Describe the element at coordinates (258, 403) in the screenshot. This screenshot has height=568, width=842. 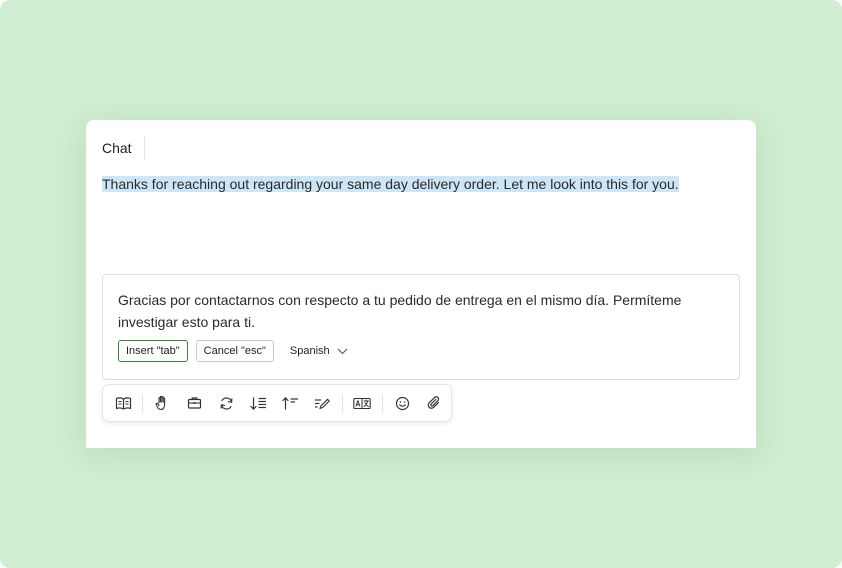
I see `expand-text-icon` at that location.